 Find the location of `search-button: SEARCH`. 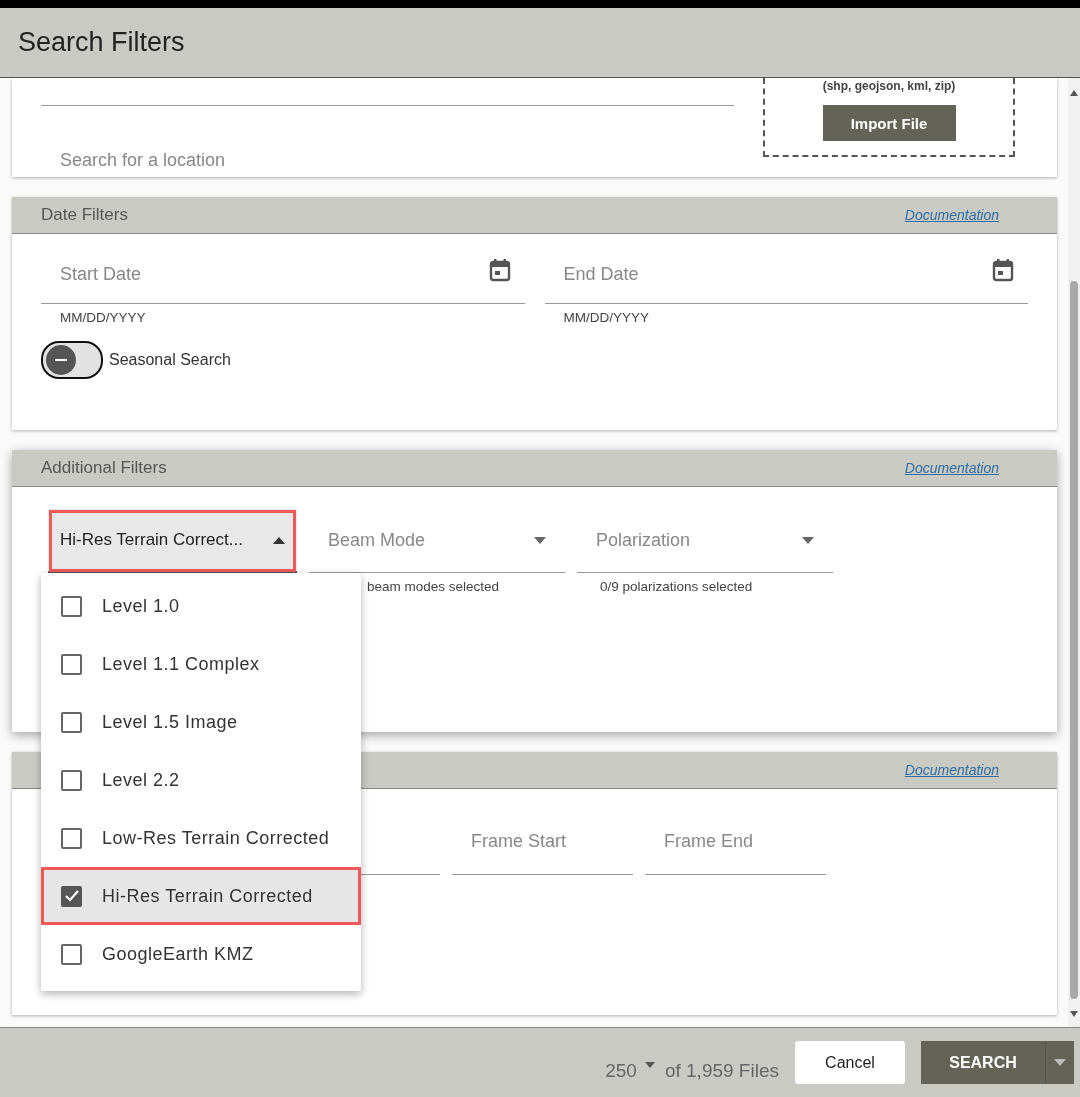

search-button: SEARCH is located at coordinates (983, 1062).